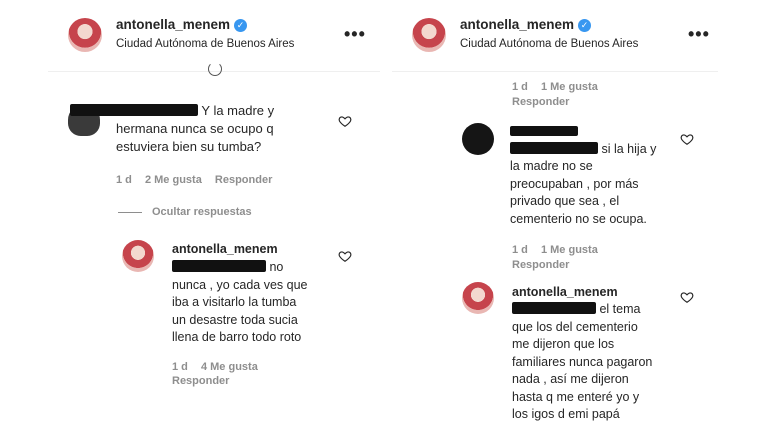 The height and width of the screenshot is (432, 770). Describe the element at coordinates (563, 344) in the screenshot. I see `comment-line: me dijeron que los` at that location.